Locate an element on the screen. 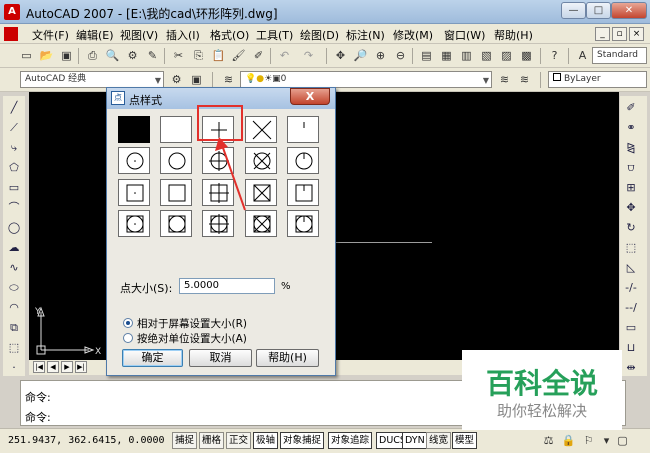  text-style-select: Standard is located at coordinates (619, 55).